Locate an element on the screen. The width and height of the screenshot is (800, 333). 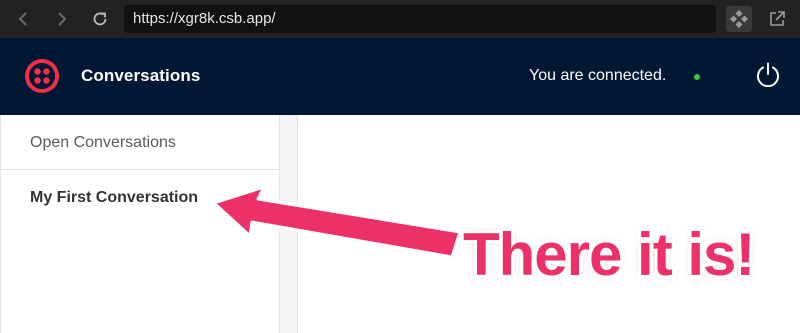
reload-icon is located at coordinates (100, 19).